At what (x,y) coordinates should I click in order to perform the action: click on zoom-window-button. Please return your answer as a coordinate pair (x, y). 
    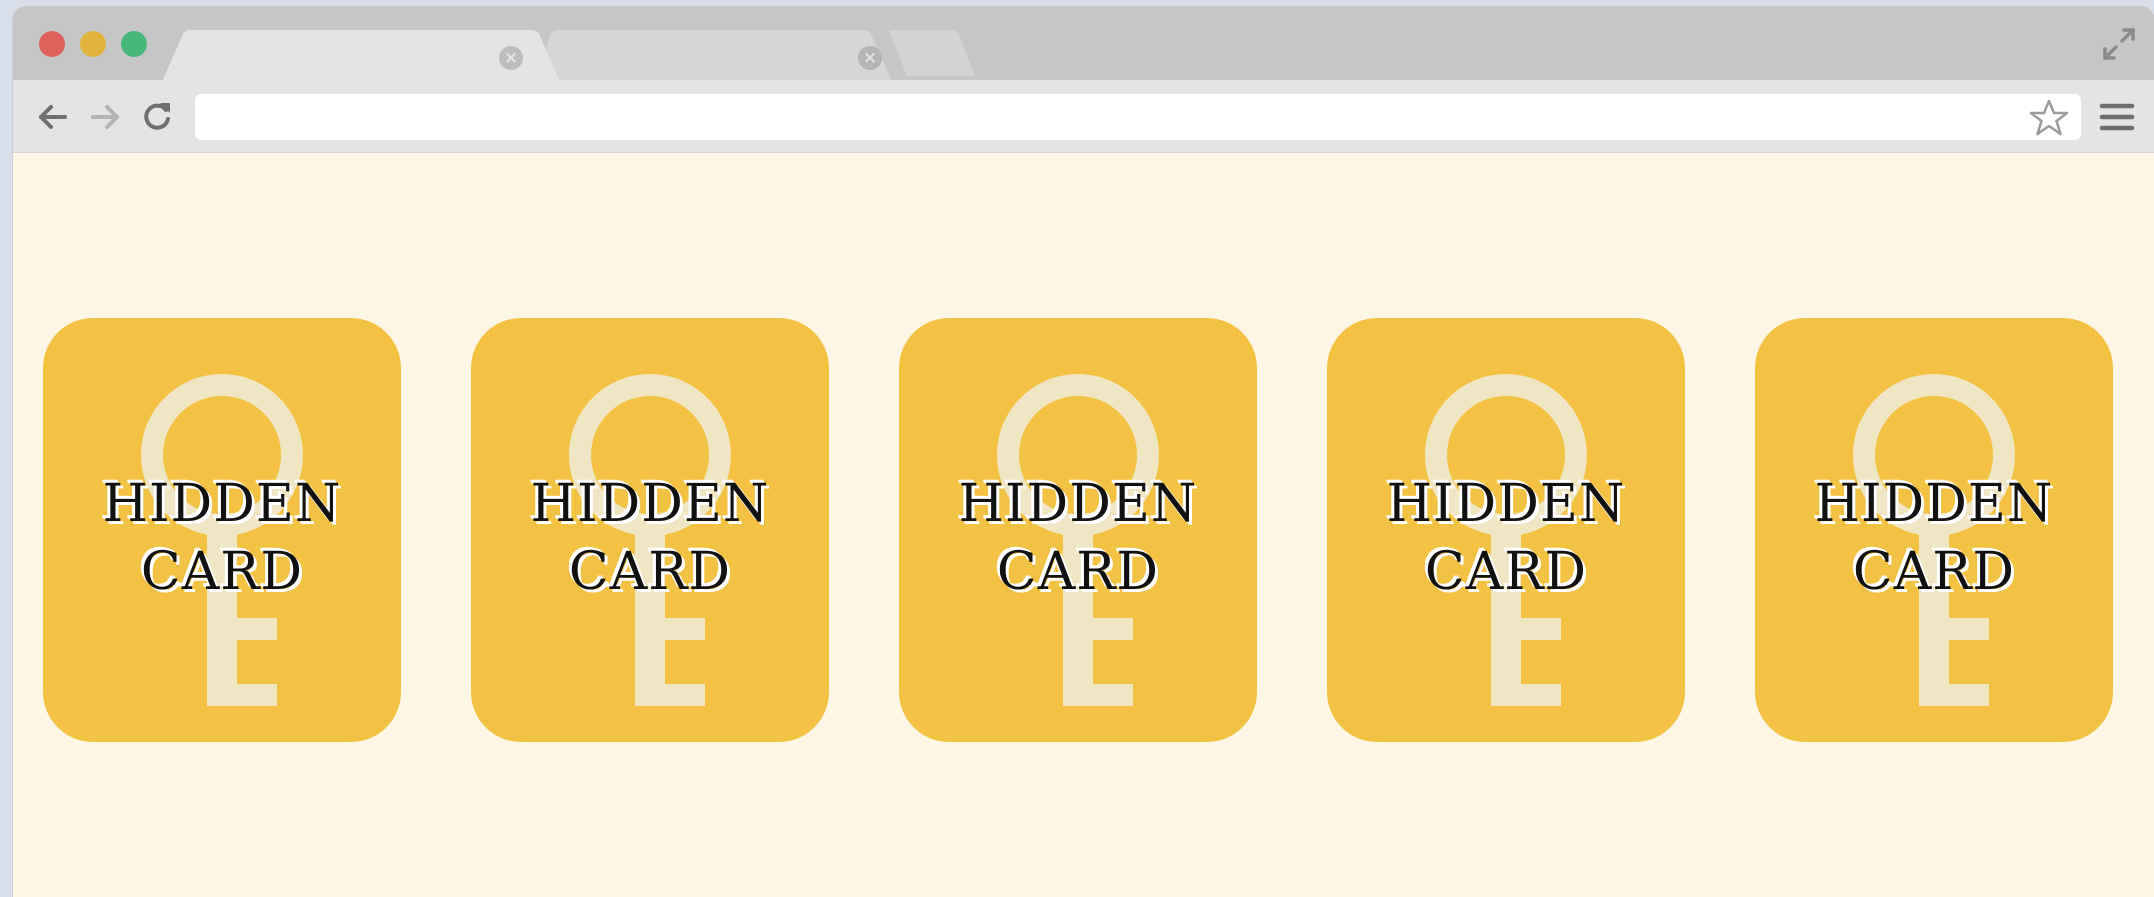
    Looking at the image, I should click on (134, 44).